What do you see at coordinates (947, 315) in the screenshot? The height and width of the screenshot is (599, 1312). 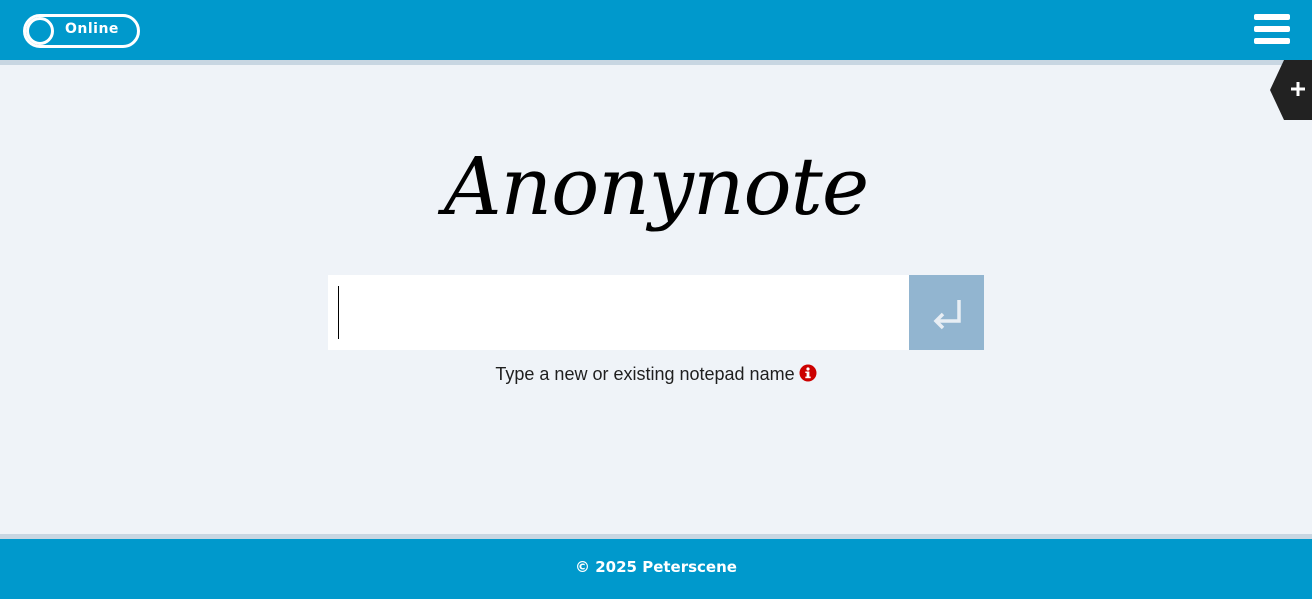 I see `enter-return-icon` at bounding box center [947, 315].